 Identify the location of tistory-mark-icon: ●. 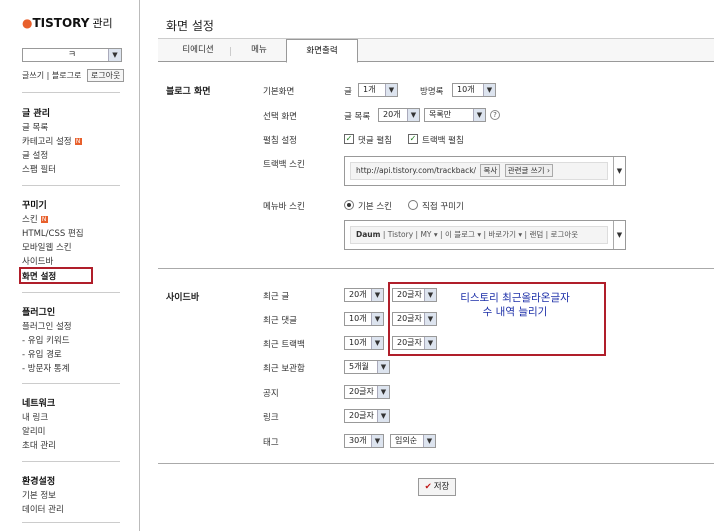
(27, 23).